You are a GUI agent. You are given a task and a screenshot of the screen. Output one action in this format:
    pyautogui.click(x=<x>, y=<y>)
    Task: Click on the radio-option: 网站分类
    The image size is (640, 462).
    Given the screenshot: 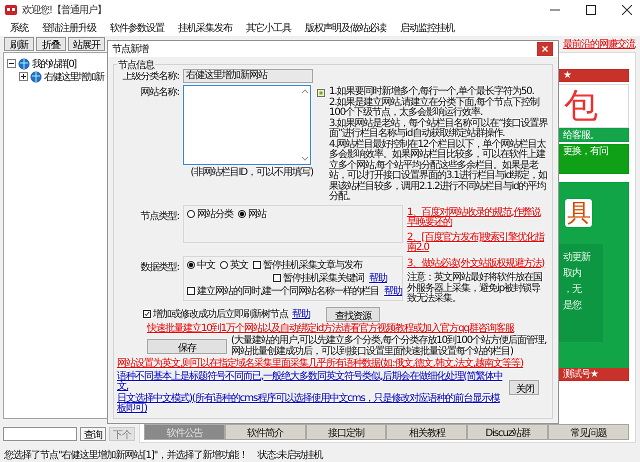 What is the action you would take?
    pyautogui.click(x=210, y=214)
    